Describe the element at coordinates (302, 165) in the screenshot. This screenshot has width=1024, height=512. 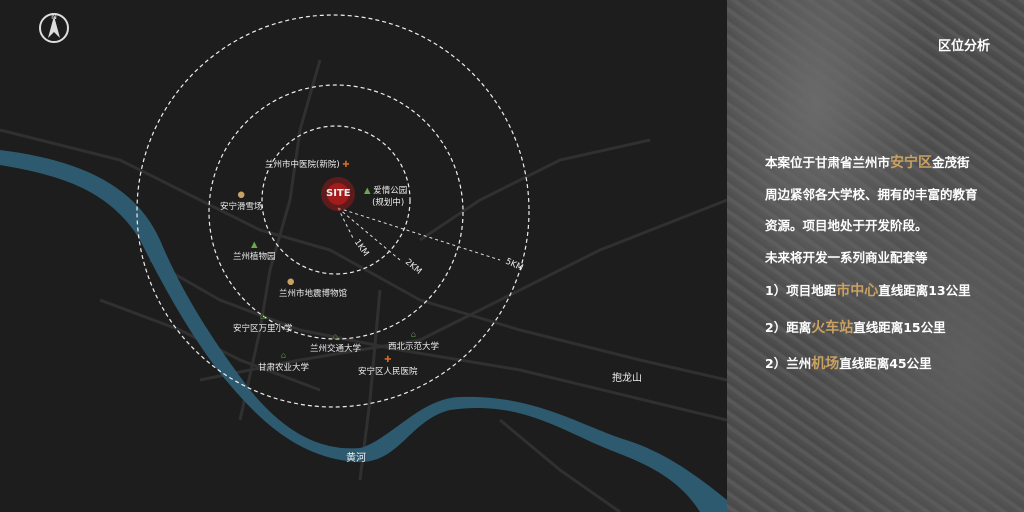
I see `poi-label: 兰州市中医院(新院)` at that location.